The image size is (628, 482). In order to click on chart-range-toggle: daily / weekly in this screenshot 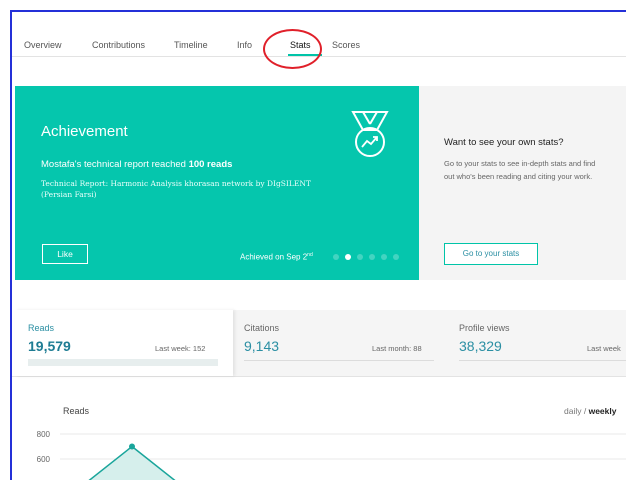, I will do `click(590, 411)`.